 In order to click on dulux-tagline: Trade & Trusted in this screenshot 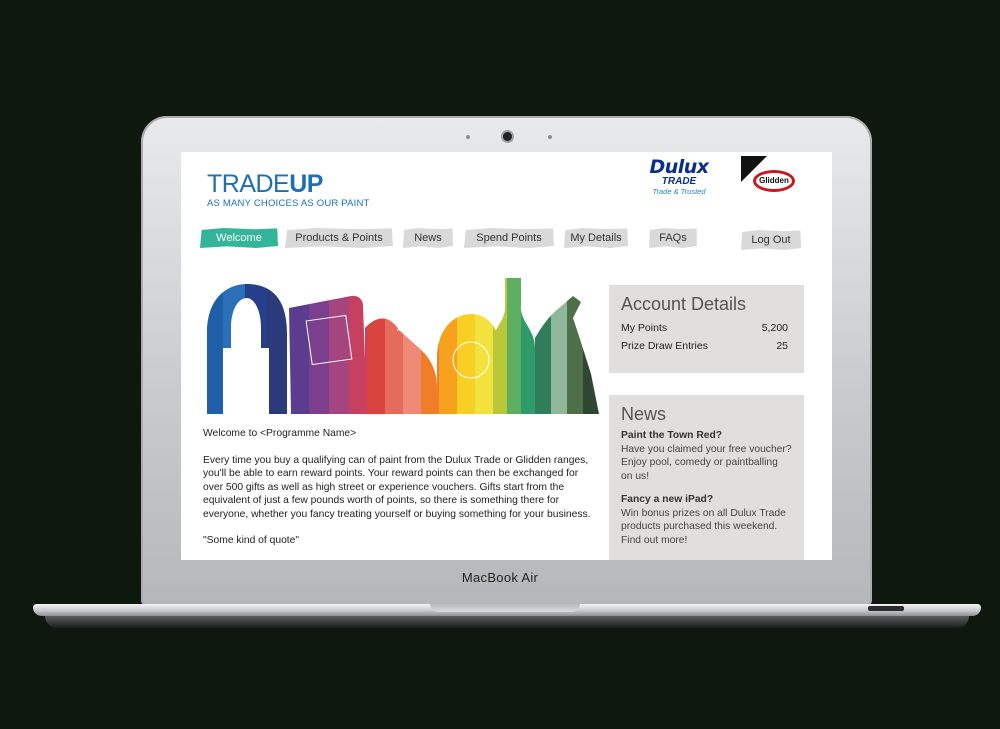, I will do `click(679, 191)`.